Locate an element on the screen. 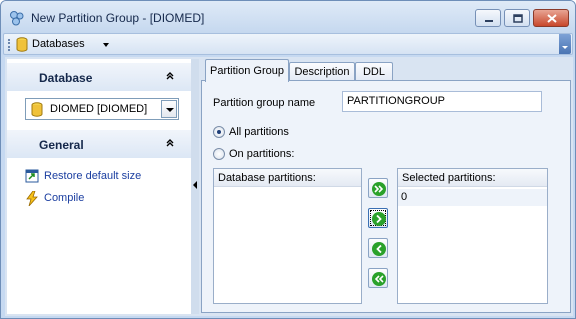  toolbar-grip is located at coordinates (9, 45).